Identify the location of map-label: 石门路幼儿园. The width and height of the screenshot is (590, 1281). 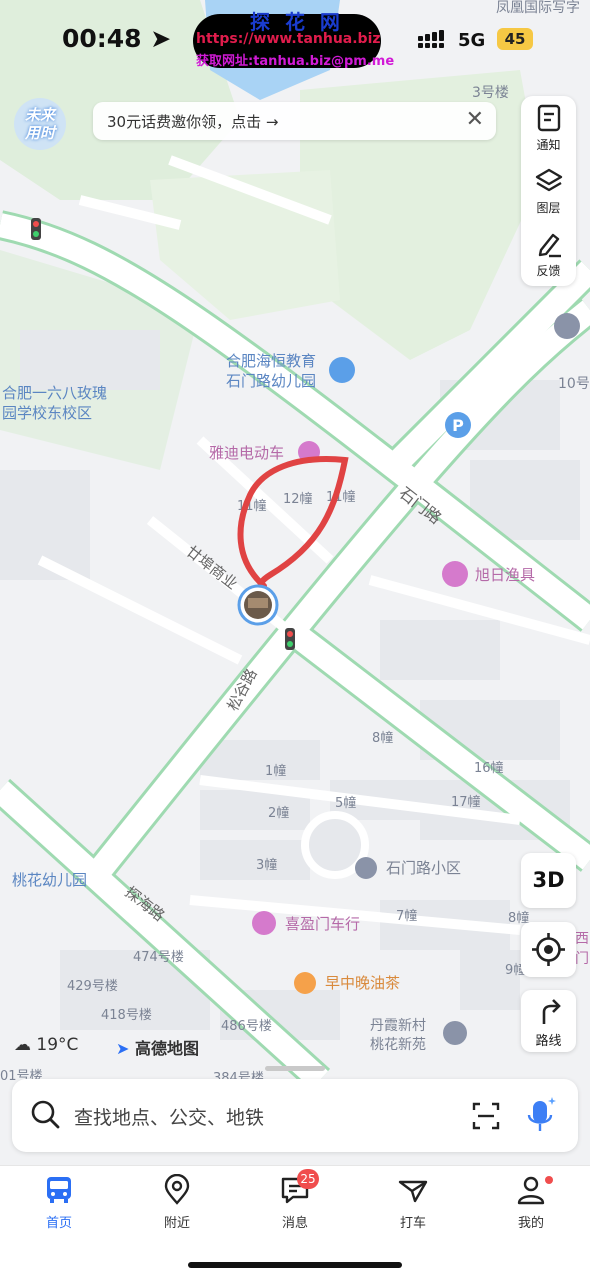
(271, 381).